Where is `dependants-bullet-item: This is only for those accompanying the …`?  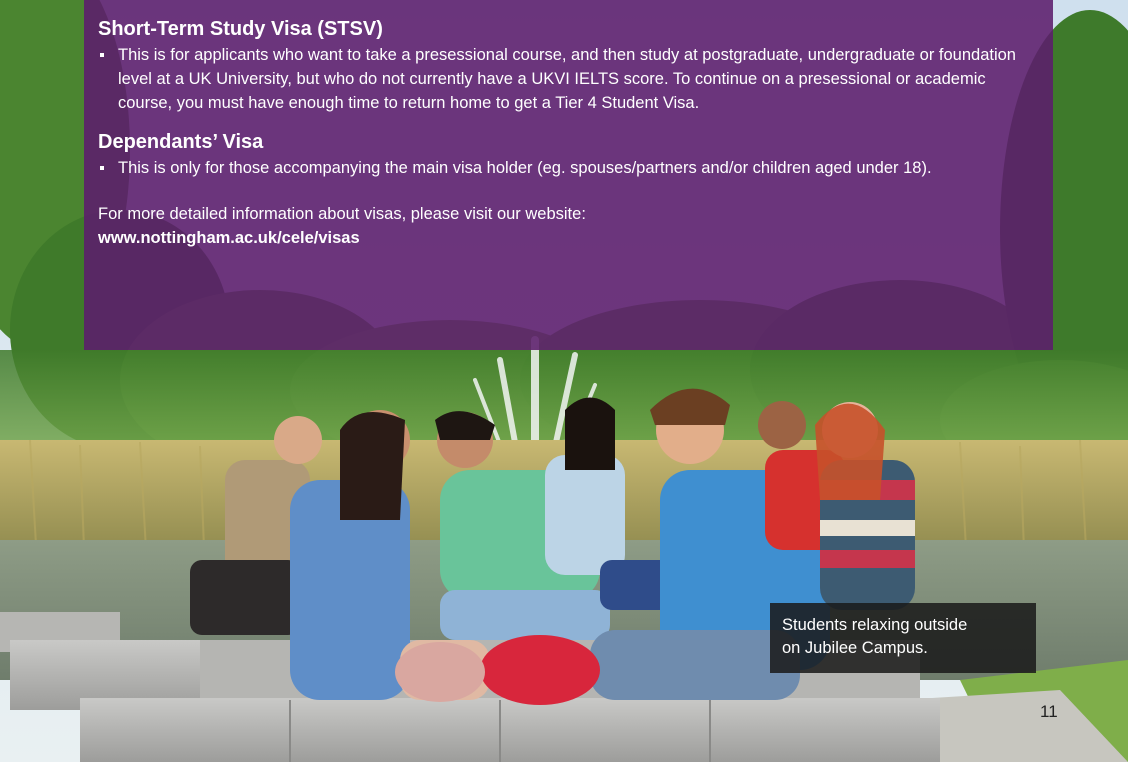
dependants-bullet-item: This is only for those accompanying the … is located at coordinates (565, 168).